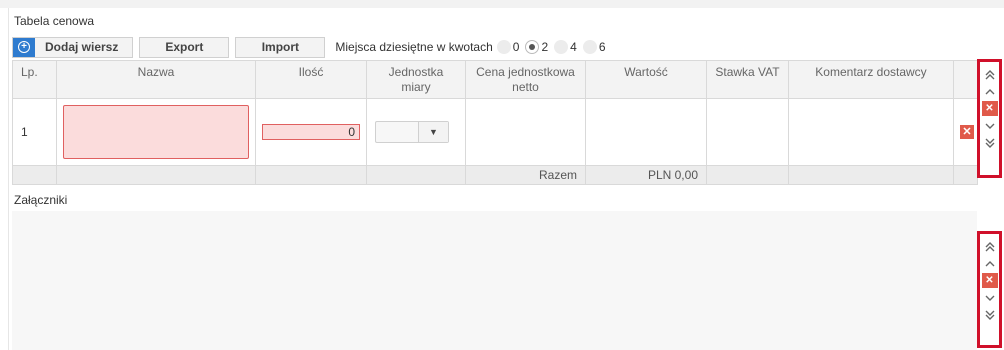 The height and width of the screenshot is (350, 1004). Describe the element at coordinates (54, 21) in the screenshot. I see `price-table-title: Tabela cenowa` at that location.